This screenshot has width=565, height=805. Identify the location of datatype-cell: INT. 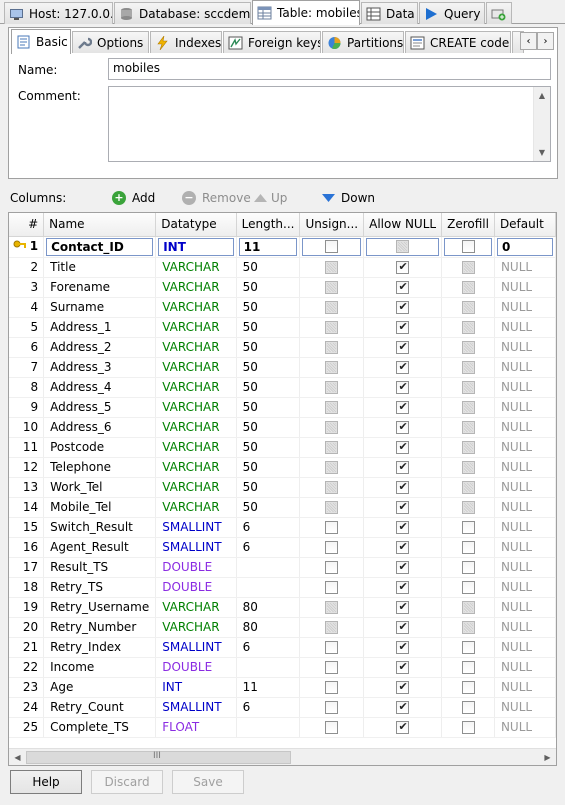
(196, 247).